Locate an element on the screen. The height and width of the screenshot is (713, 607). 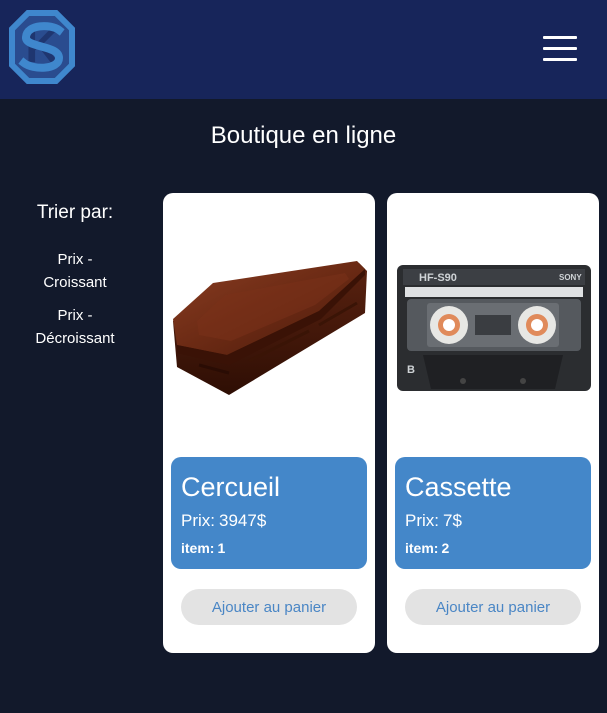
product-info-panel: Cercueil Prix: 3947$ item: 1 is located at coordinates (269, 513).